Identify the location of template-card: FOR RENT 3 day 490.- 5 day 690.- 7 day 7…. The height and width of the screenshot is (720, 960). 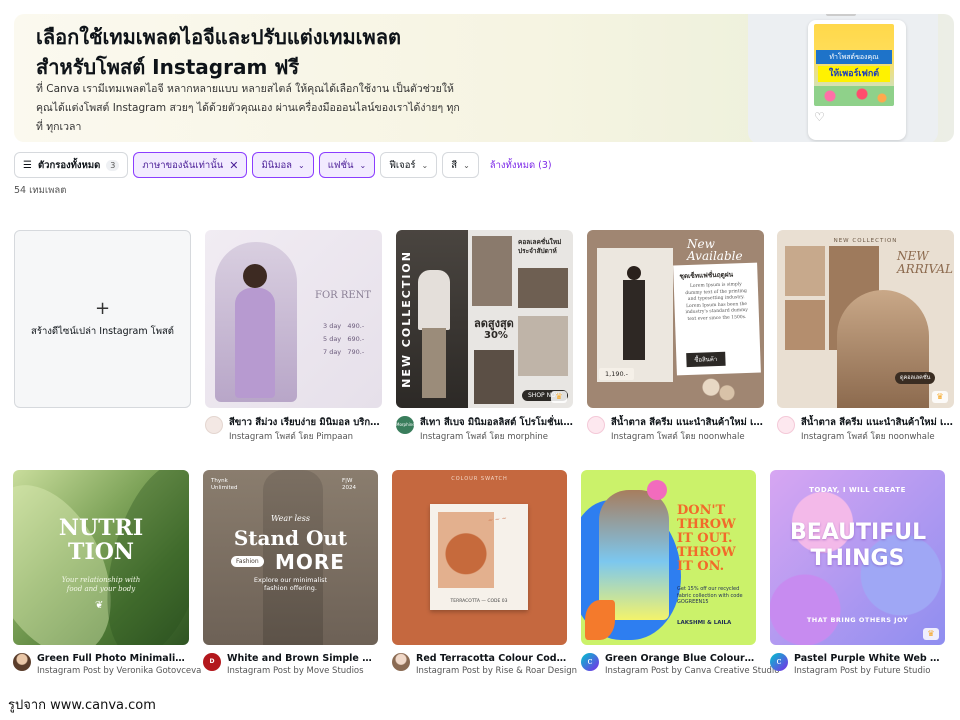
(293, 336).